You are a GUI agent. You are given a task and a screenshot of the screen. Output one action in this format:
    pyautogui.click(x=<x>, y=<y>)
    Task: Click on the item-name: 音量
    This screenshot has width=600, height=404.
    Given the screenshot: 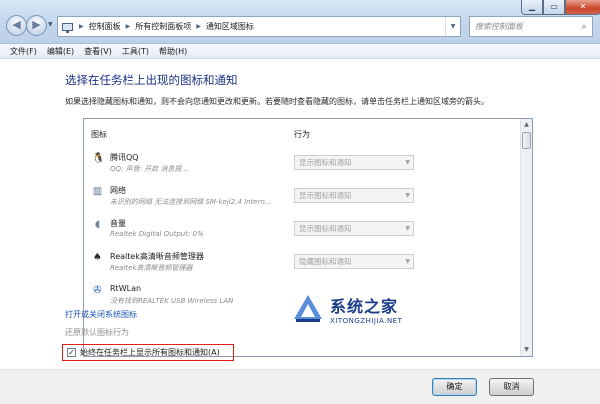 What is the action you would take?
    pyautogui.click(x=118, y=223)
    